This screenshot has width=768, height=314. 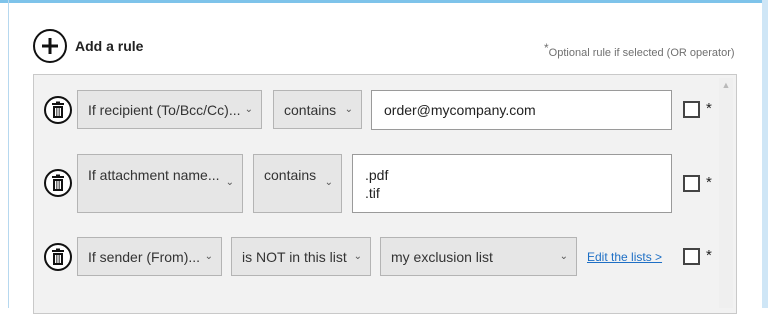 I want to click on add-rule-label: Add a rule, so click(x=109, y=46).